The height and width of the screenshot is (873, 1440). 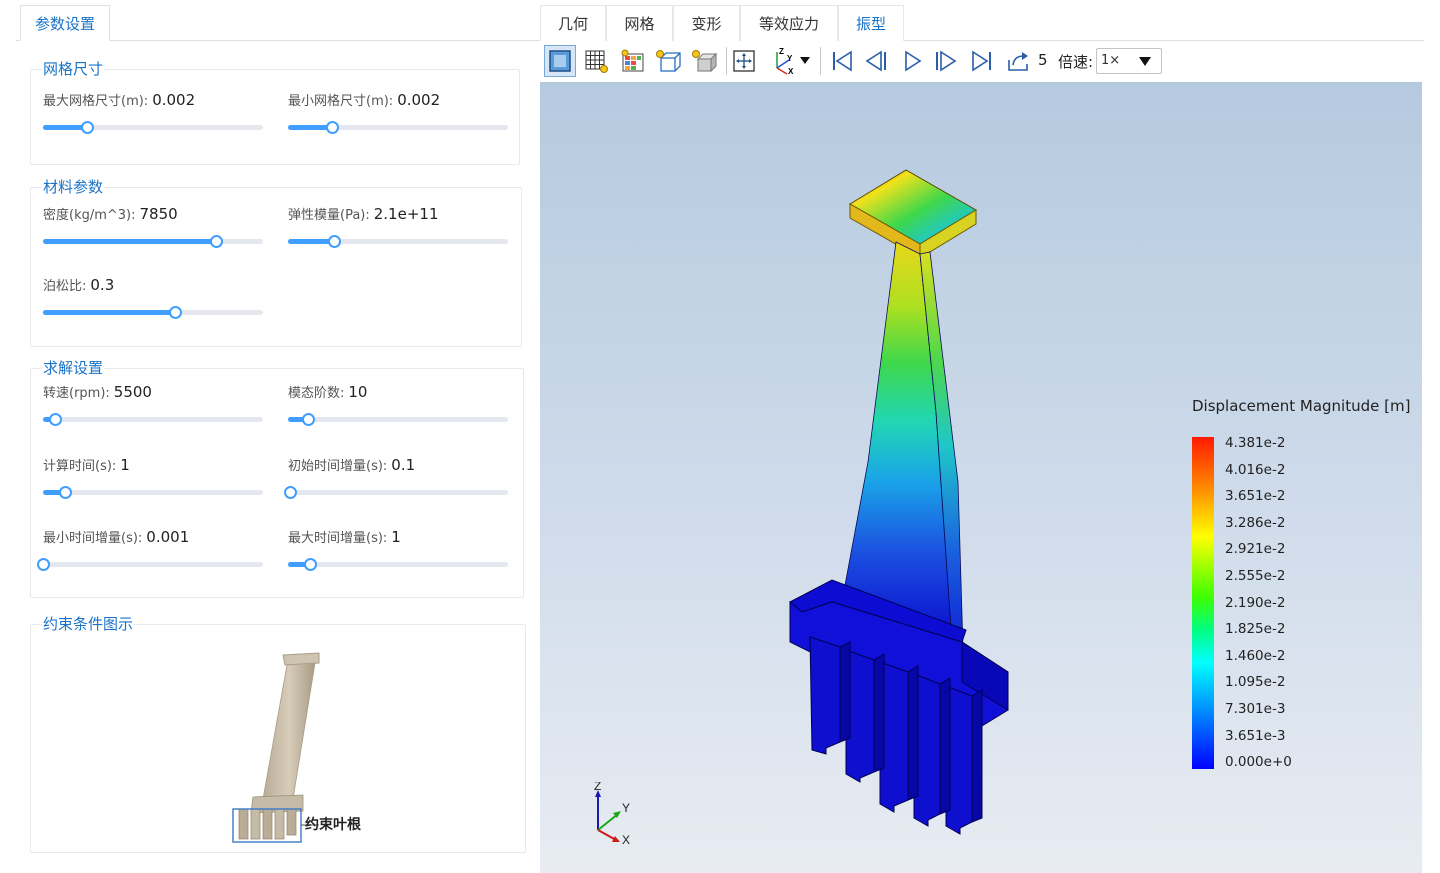 I want to click on modulus-value: 2.1e+11, so click(x=406, y=214).